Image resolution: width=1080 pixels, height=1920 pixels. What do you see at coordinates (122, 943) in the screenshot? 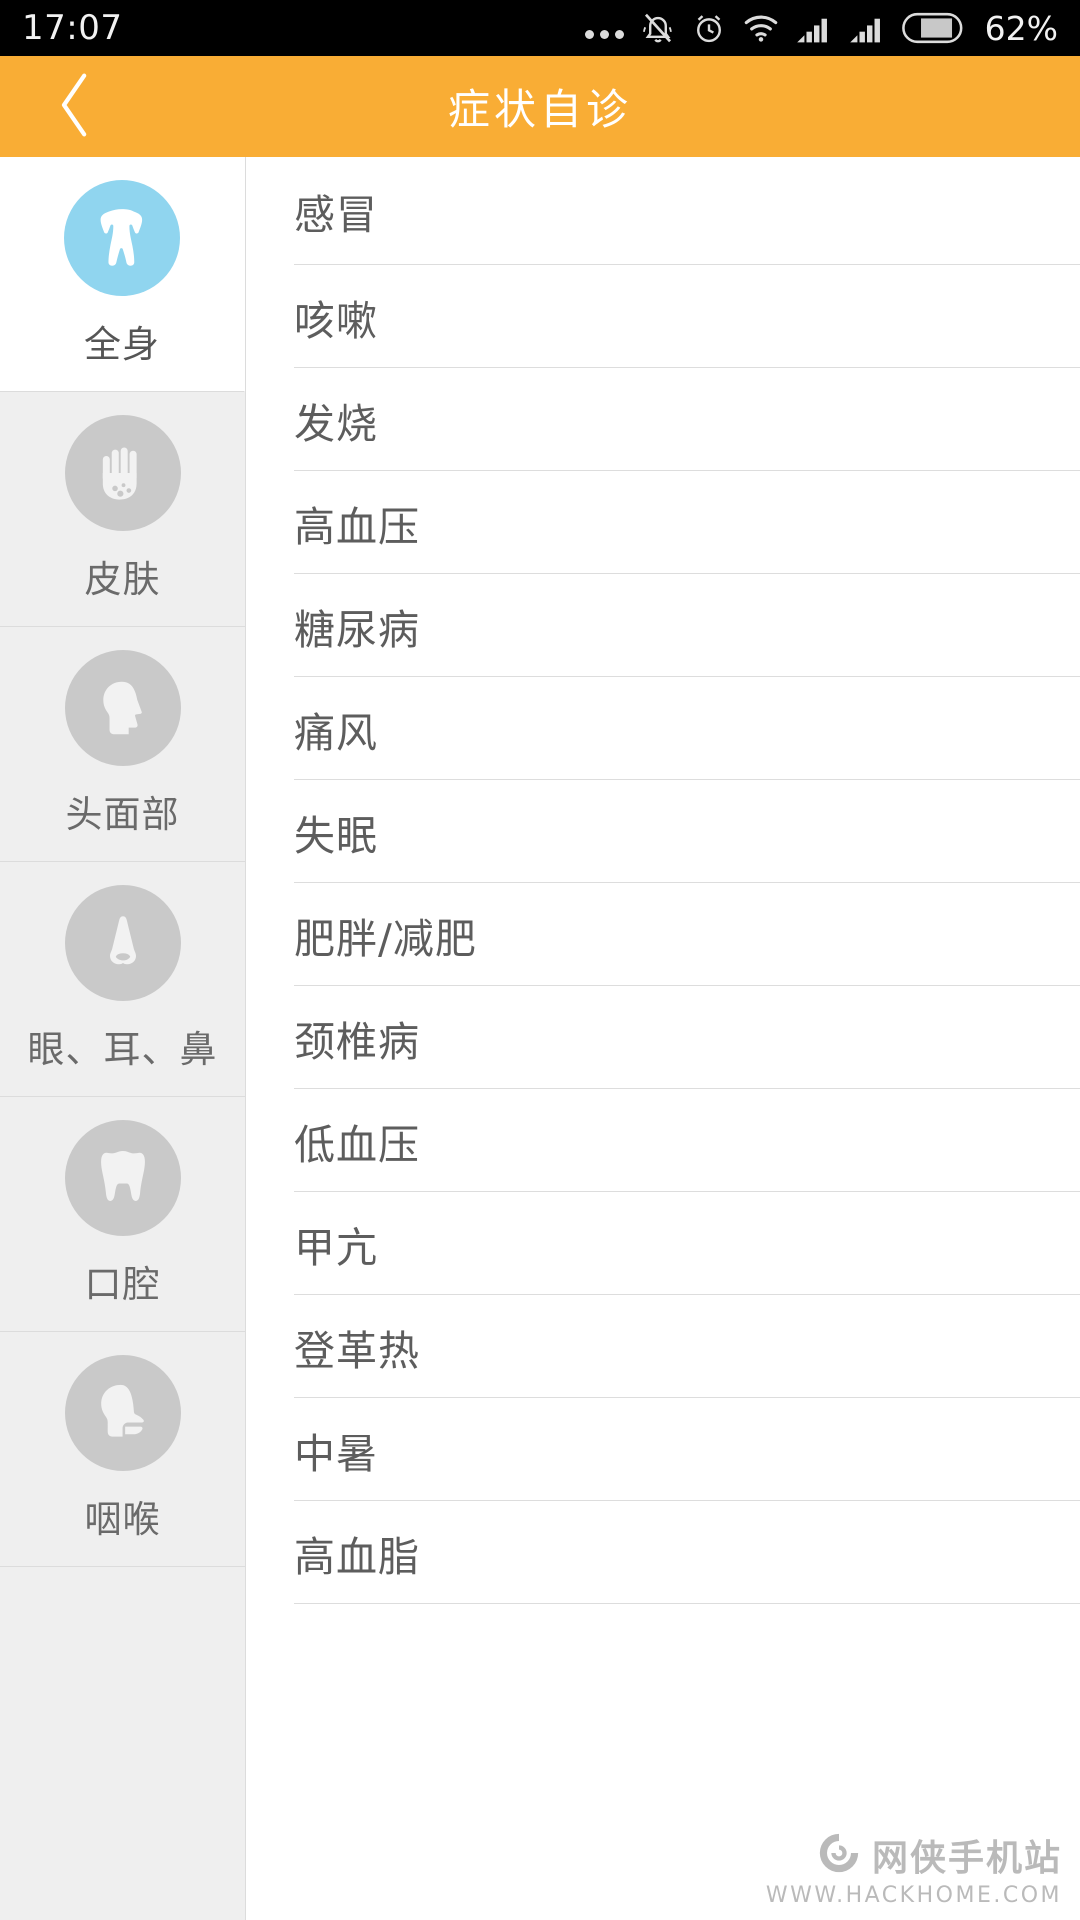
I see `nose-icon` at bounding box center [122, 943].